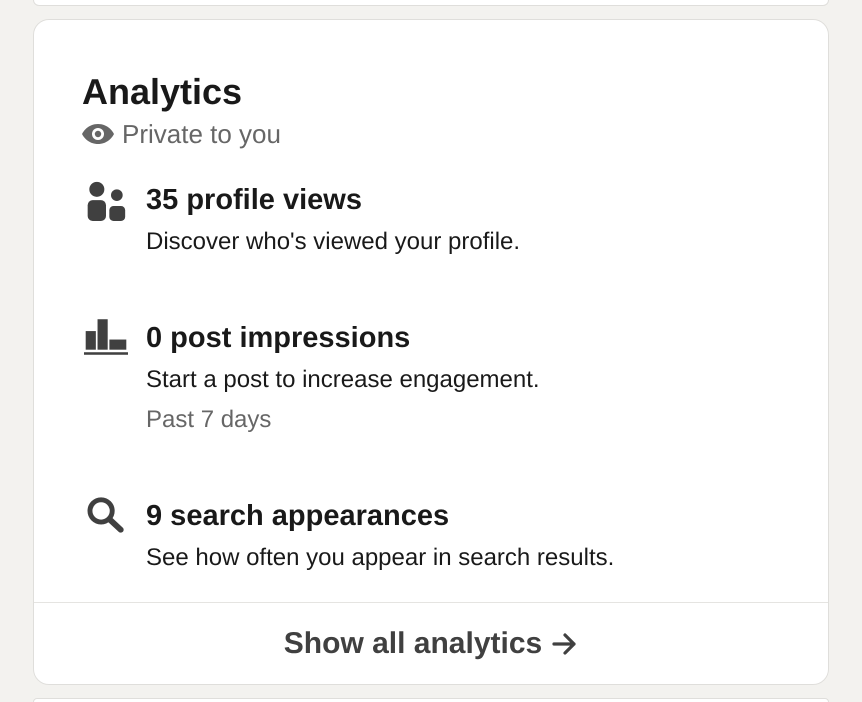 The height and width of the screenshot is (702, 862). Describe the element at coordinates (209, 420) in the screenshot. I see `time-range-note: Past 7 days` at that location.